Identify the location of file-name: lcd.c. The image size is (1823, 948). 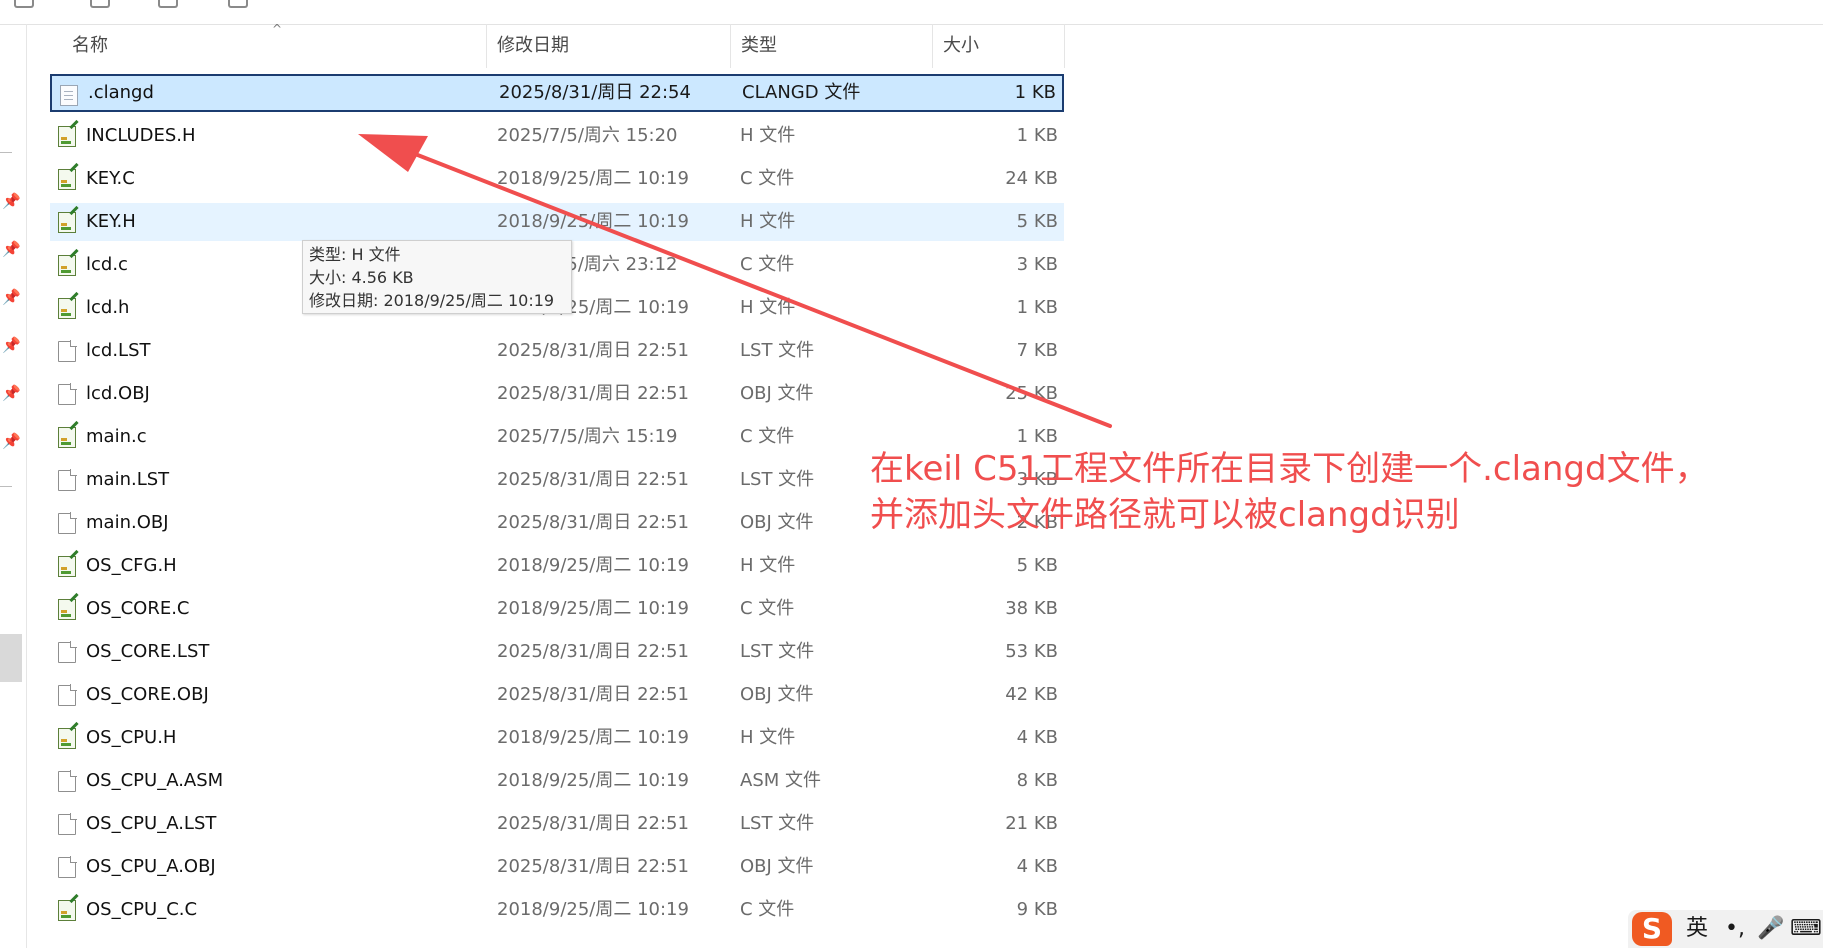
(107, 264).